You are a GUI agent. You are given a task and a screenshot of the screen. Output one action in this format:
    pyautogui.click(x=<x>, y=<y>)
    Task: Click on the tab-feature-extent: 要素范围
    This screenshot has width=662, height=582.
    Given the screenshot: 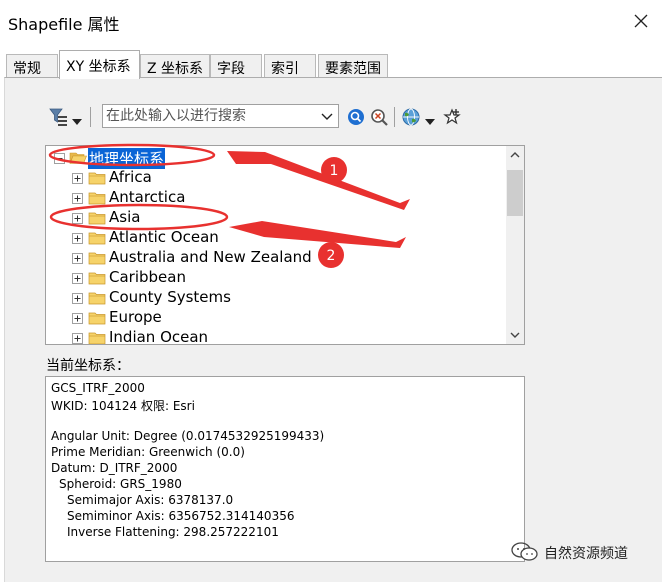 What is the action you would take?
    pyautogui.click(x=353, y=66)
    